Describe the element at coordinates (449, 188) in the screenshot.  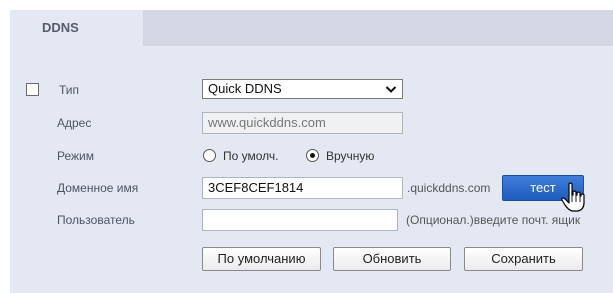
I see `domain-suffix: .quickddns.com` at that location.